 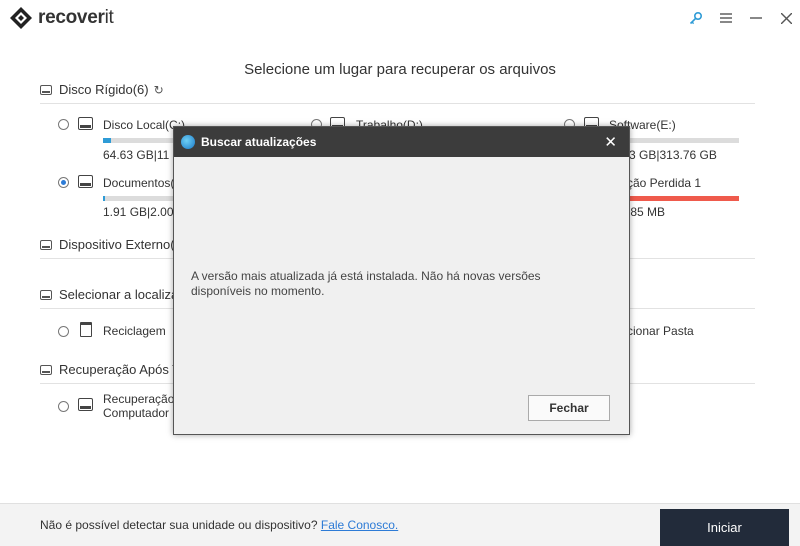 I want to click on drive-c-usage-bar, so click(x=143, y=140).